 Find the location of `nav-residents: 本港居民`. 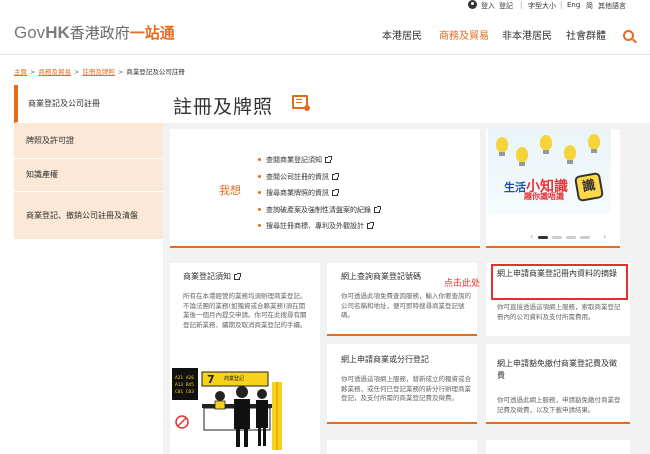

nav-residents: 本港居民 is located at coordinates (402, 34).